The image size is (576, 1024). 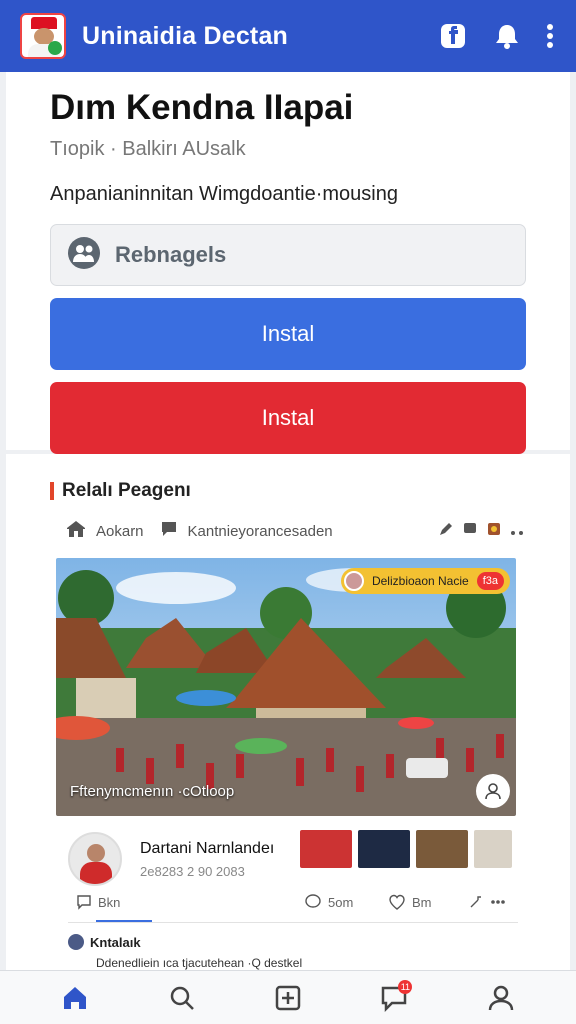 I want to click on comment-avatar, so click(x=76, y=942).